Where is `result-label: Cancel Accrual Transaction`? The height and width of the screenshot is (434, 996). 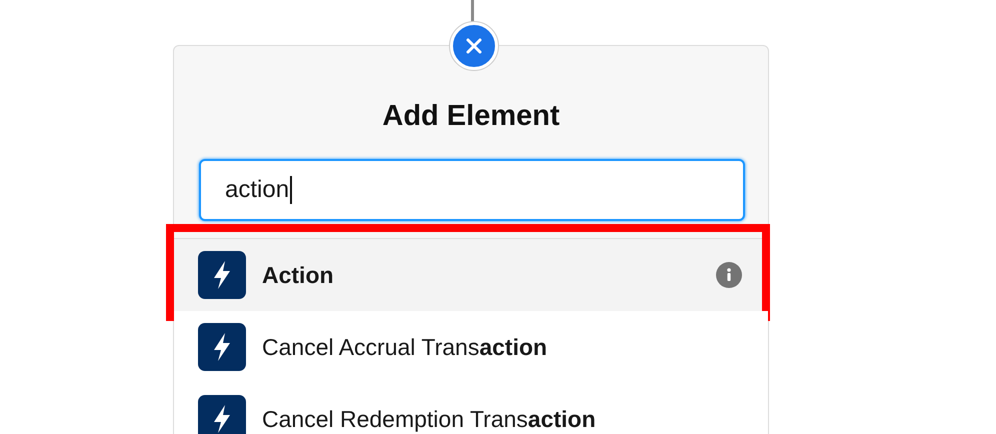
result-label: Cancel Accrual Transaction is located at coordinates (405, 347).